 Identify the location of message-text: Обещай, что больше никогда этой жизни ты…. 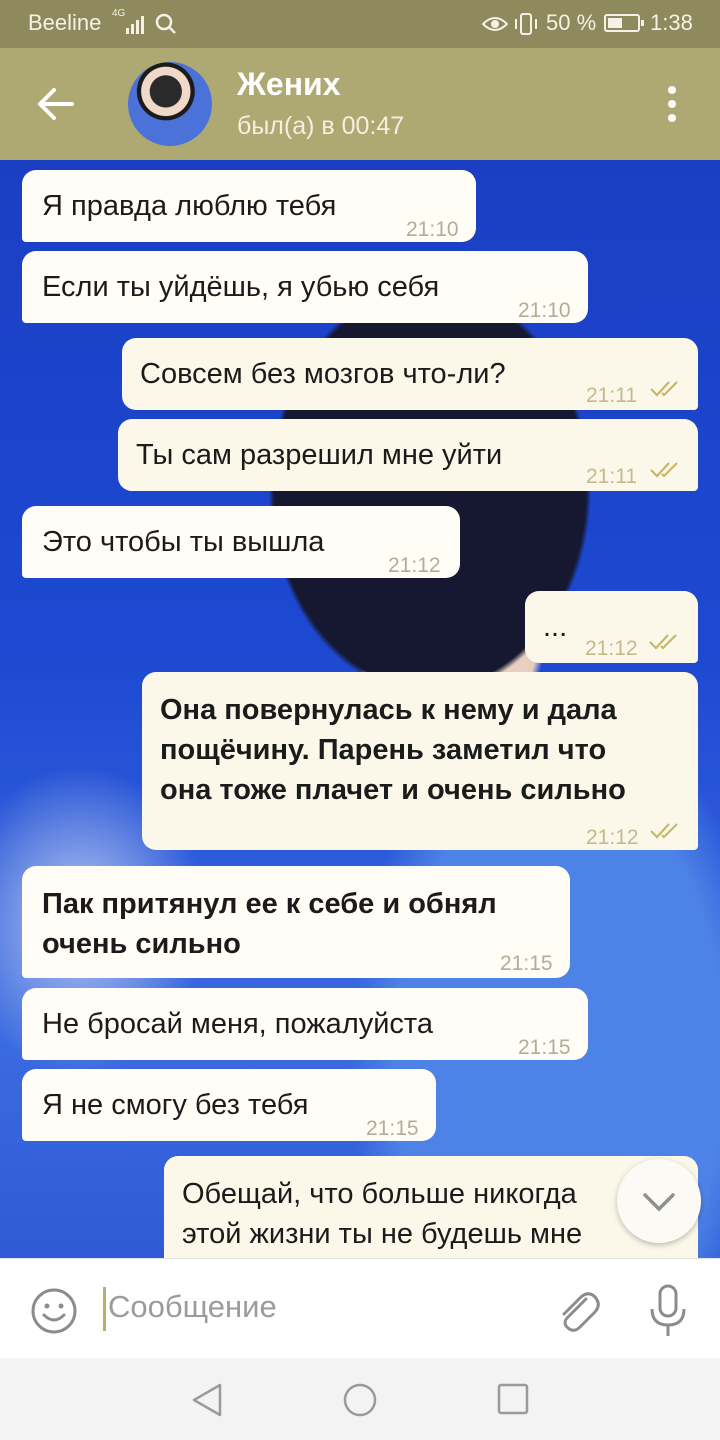
(382, 1214).